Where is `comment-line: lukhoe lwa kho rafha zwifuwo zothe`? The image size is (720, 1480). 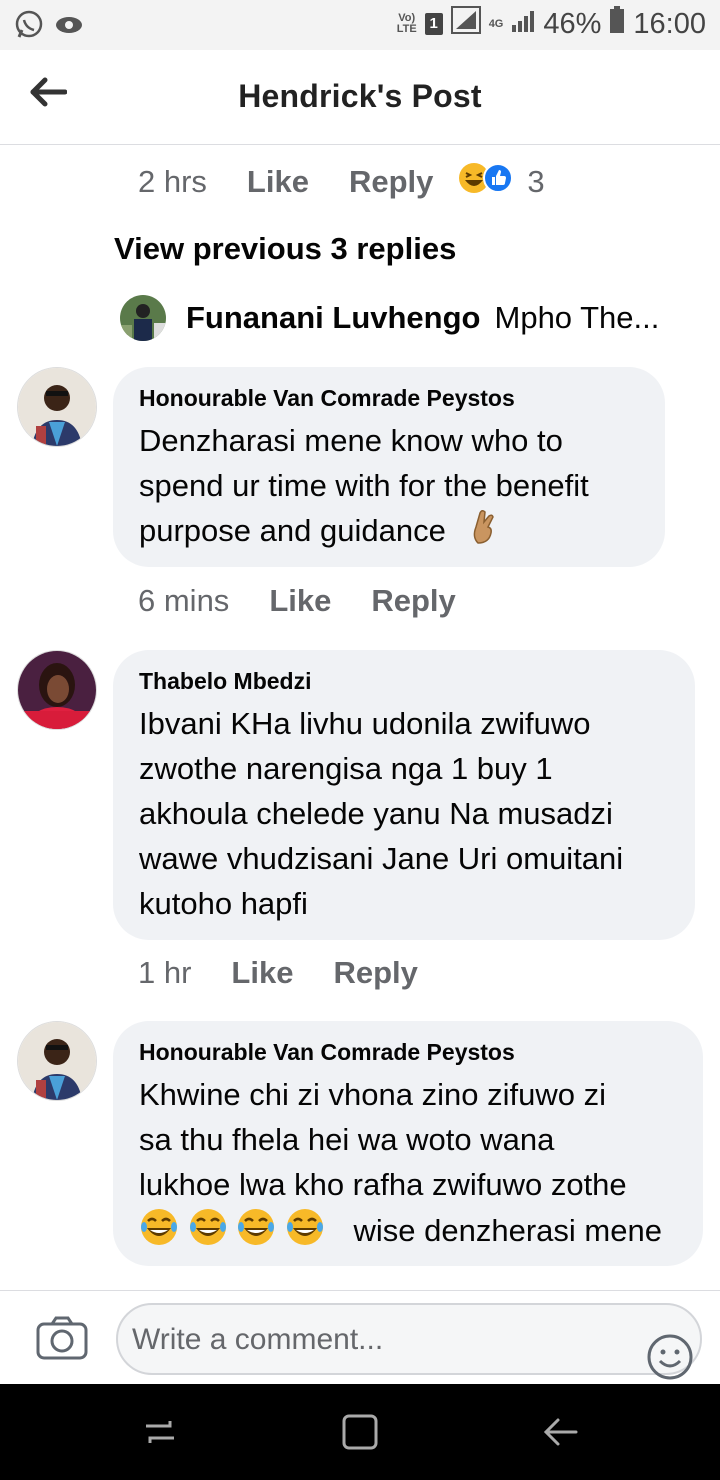 comment-line: lukhoe lwa kho rafha zwifuwo zothe is located at coordinates (383, 1184).